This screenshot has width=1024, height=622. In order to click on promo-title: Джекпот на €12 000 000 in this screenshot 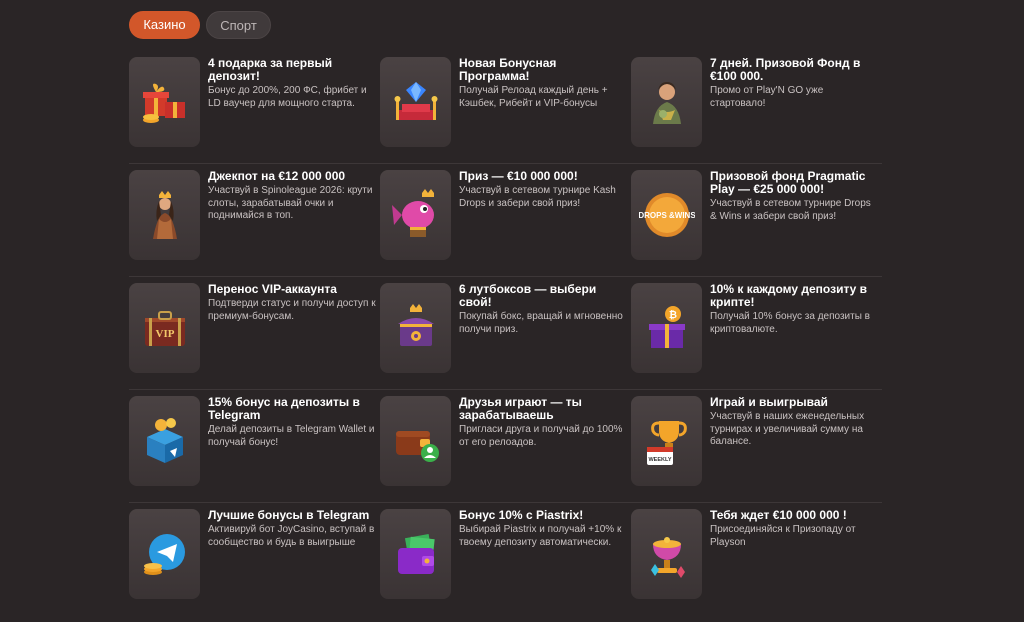, I will do `click(277, 176)`.